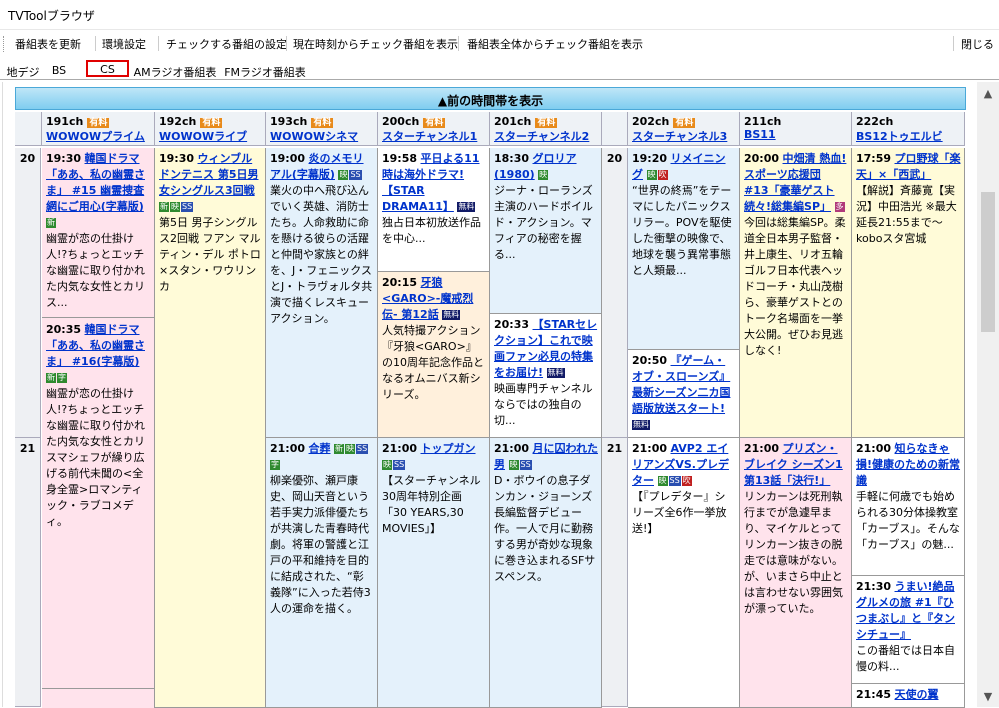 Image resolution: width=999 pixels, height=708 pixels. I want to click on channel-name-link: スターチャンネル1, so click(435, 136).